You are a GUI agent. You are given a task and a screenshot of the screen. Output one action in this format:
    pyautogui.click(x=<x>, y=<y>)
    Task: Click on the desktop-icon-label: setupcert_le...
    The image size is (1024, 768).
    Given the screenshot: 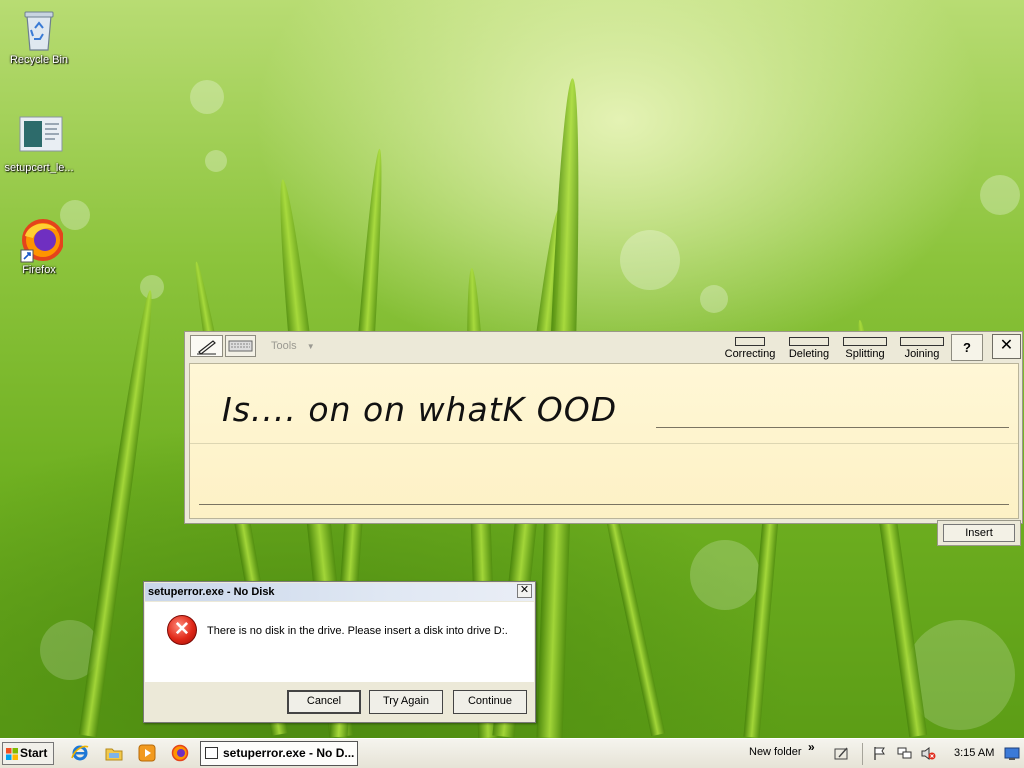 What is the action you would take?
    pyautogui.click(x=39, y=168)
    